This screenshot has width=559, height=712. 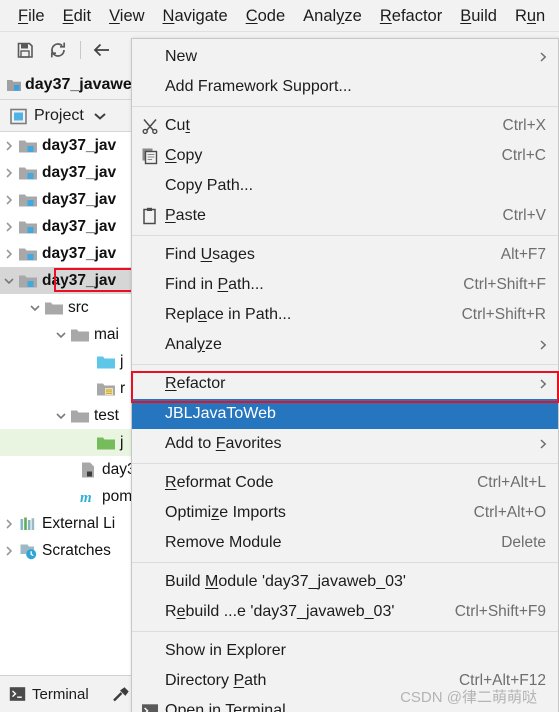 What do you see at coordinates (345, 651) in the screenshot?
I see `context-menu-item: Show in Explorer` at bounding box center [345, 651].